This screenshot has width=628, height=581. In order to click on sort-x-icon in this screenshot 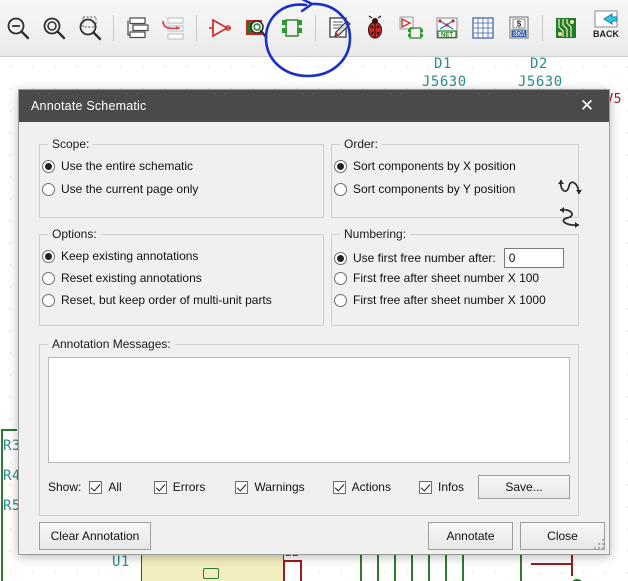, I will do `click(570, 187)`.